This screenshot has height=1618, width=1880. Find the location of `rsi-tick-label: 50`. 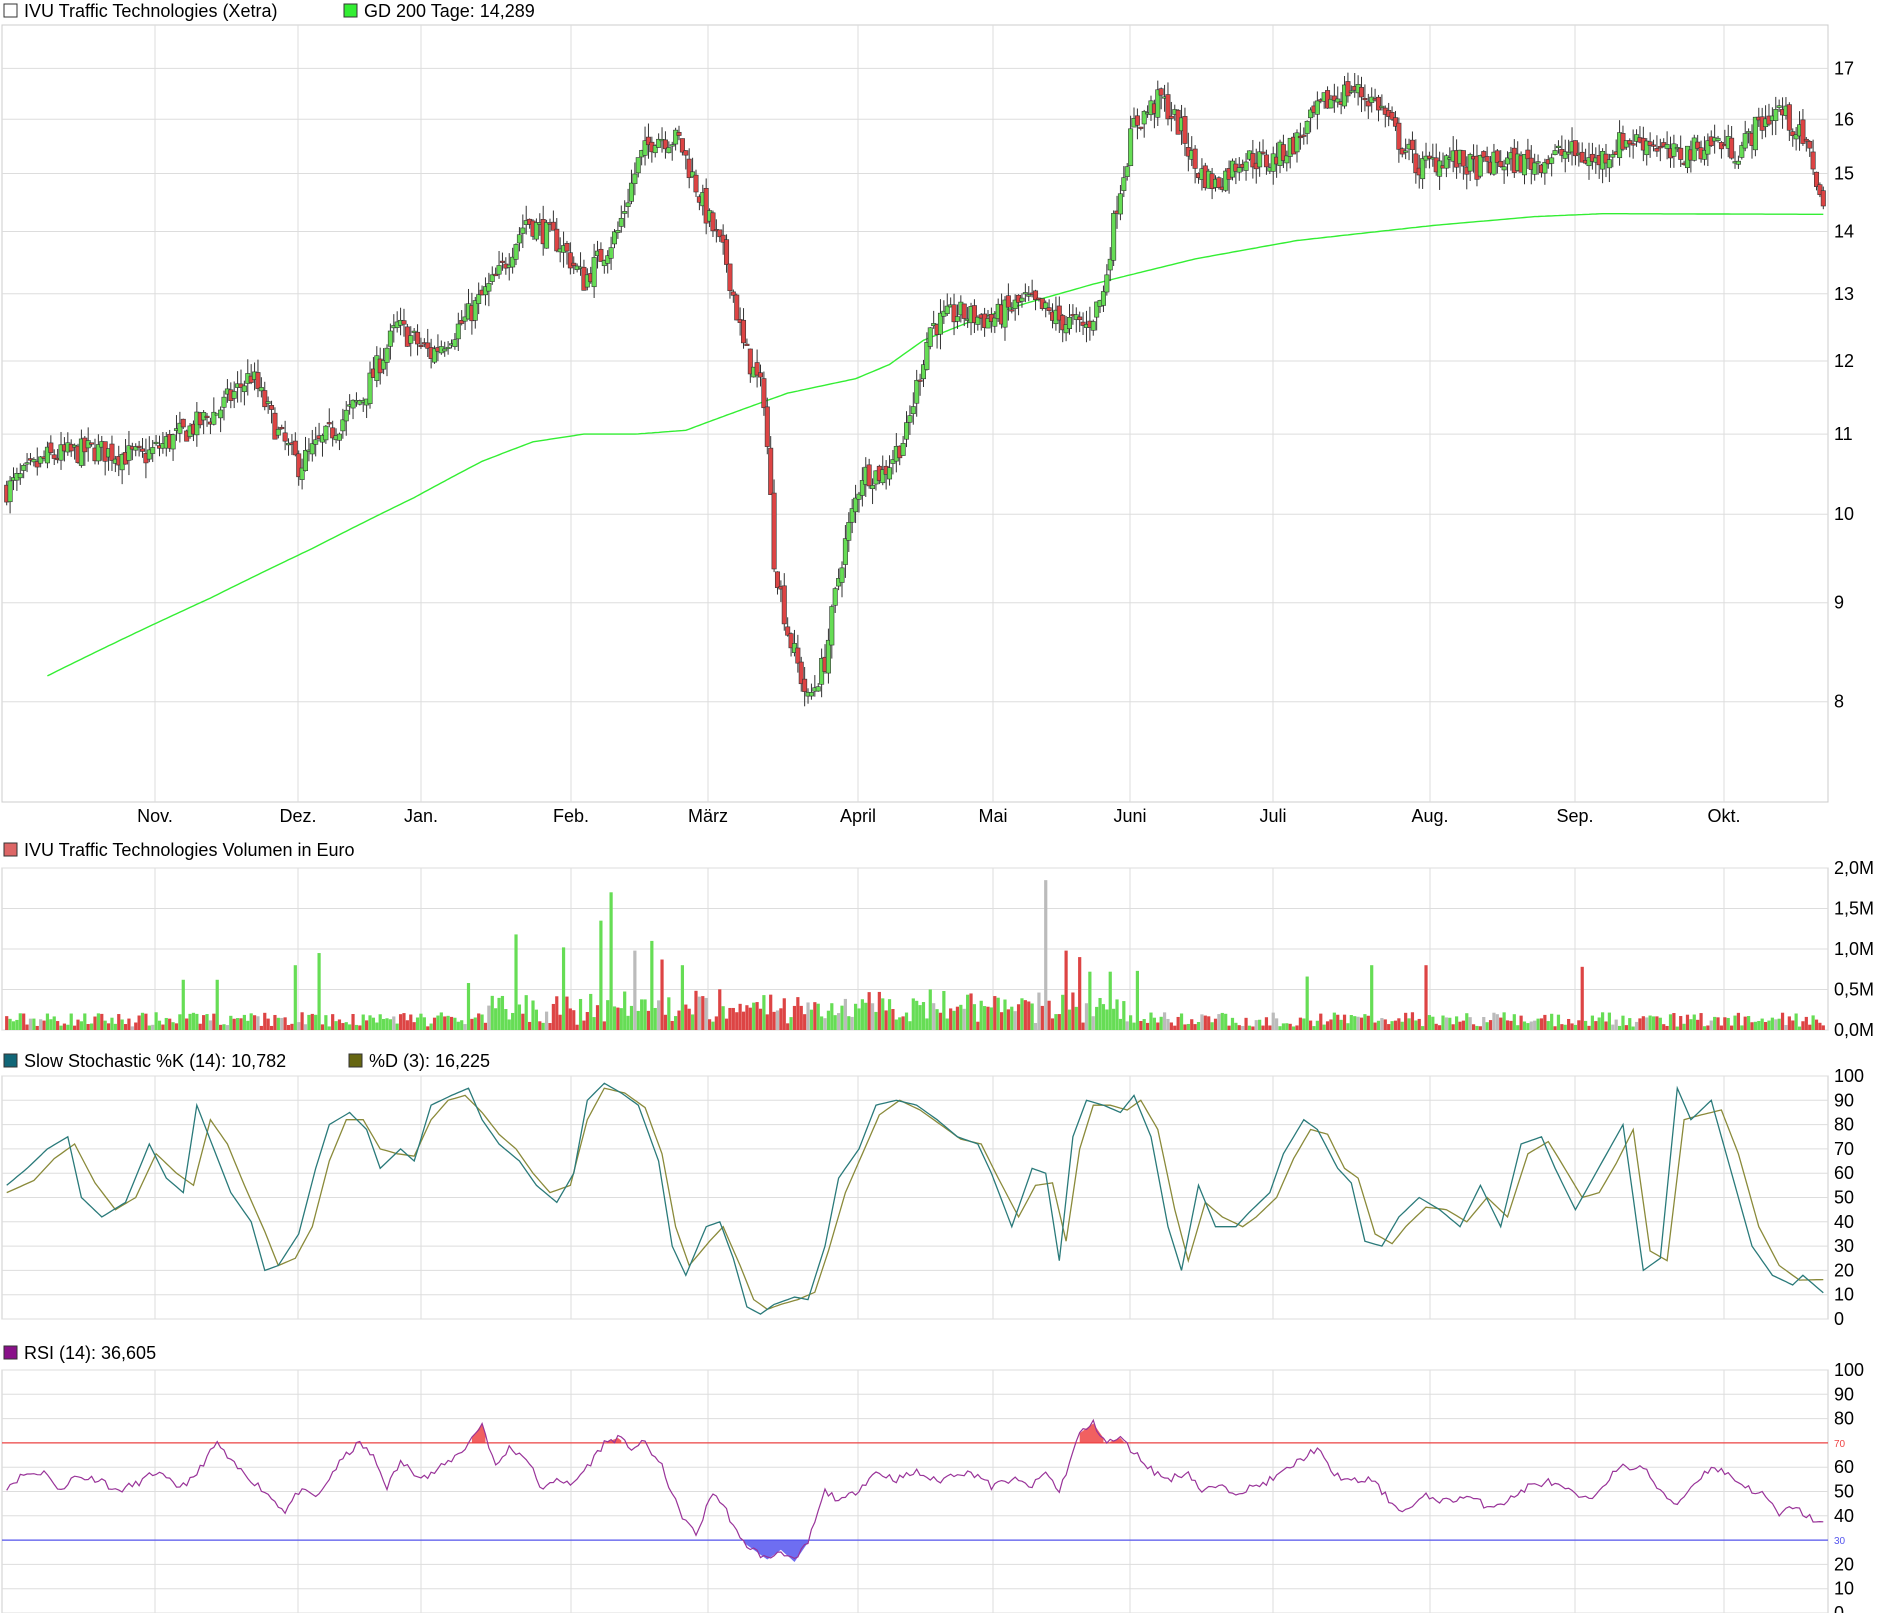

rsi-tick-label: 50 is located at coordinates (1844, 1492).